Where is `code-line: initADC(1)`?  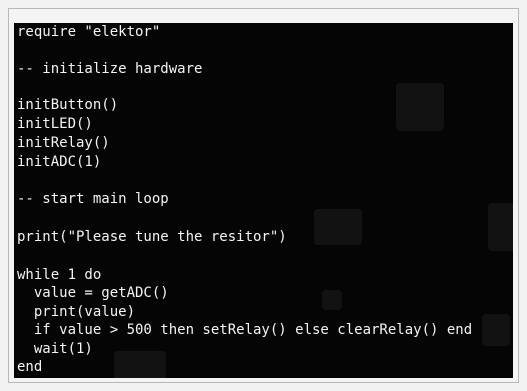 code-line: initADC(1) is located at coordinates (59, 162).